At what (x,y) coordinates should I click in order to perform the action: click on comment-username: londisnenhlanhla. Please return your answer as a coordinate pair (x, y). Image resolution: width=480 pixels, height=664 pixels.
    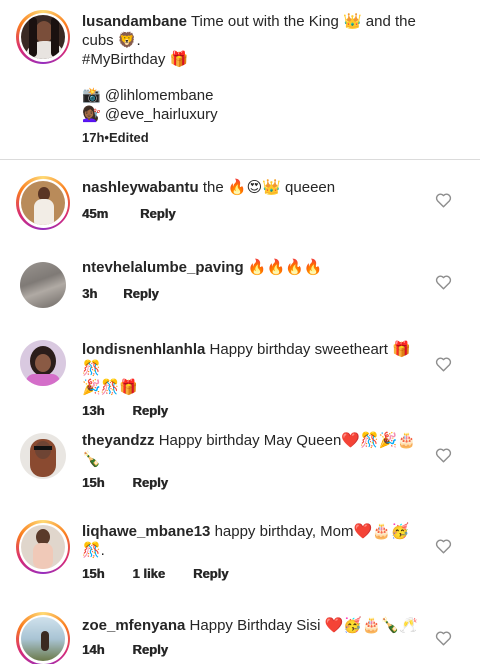
    Looking at the image, I should click on (143, 349).